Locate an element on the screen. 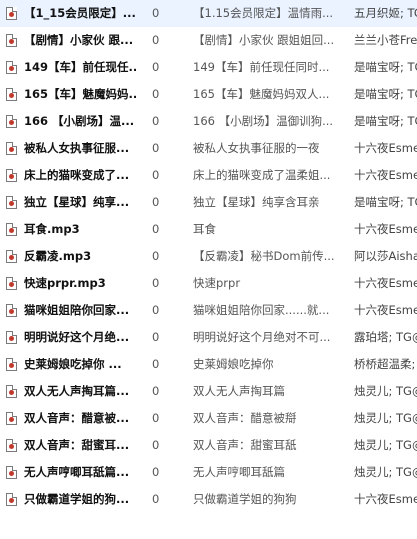 The image size is (417, 539). list-item: 【剧情】小家伙 跟... 0 【剧情】小家伙 跟姐姐回... 兰兰小苍Fre is located at coordinates (208, 40).